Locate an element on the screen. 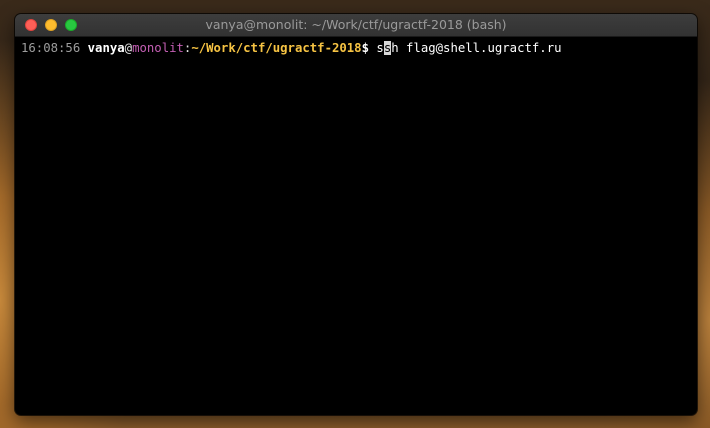 The image size is (710, 428). prompt-user: vanya is located at coordinates (106, 48).